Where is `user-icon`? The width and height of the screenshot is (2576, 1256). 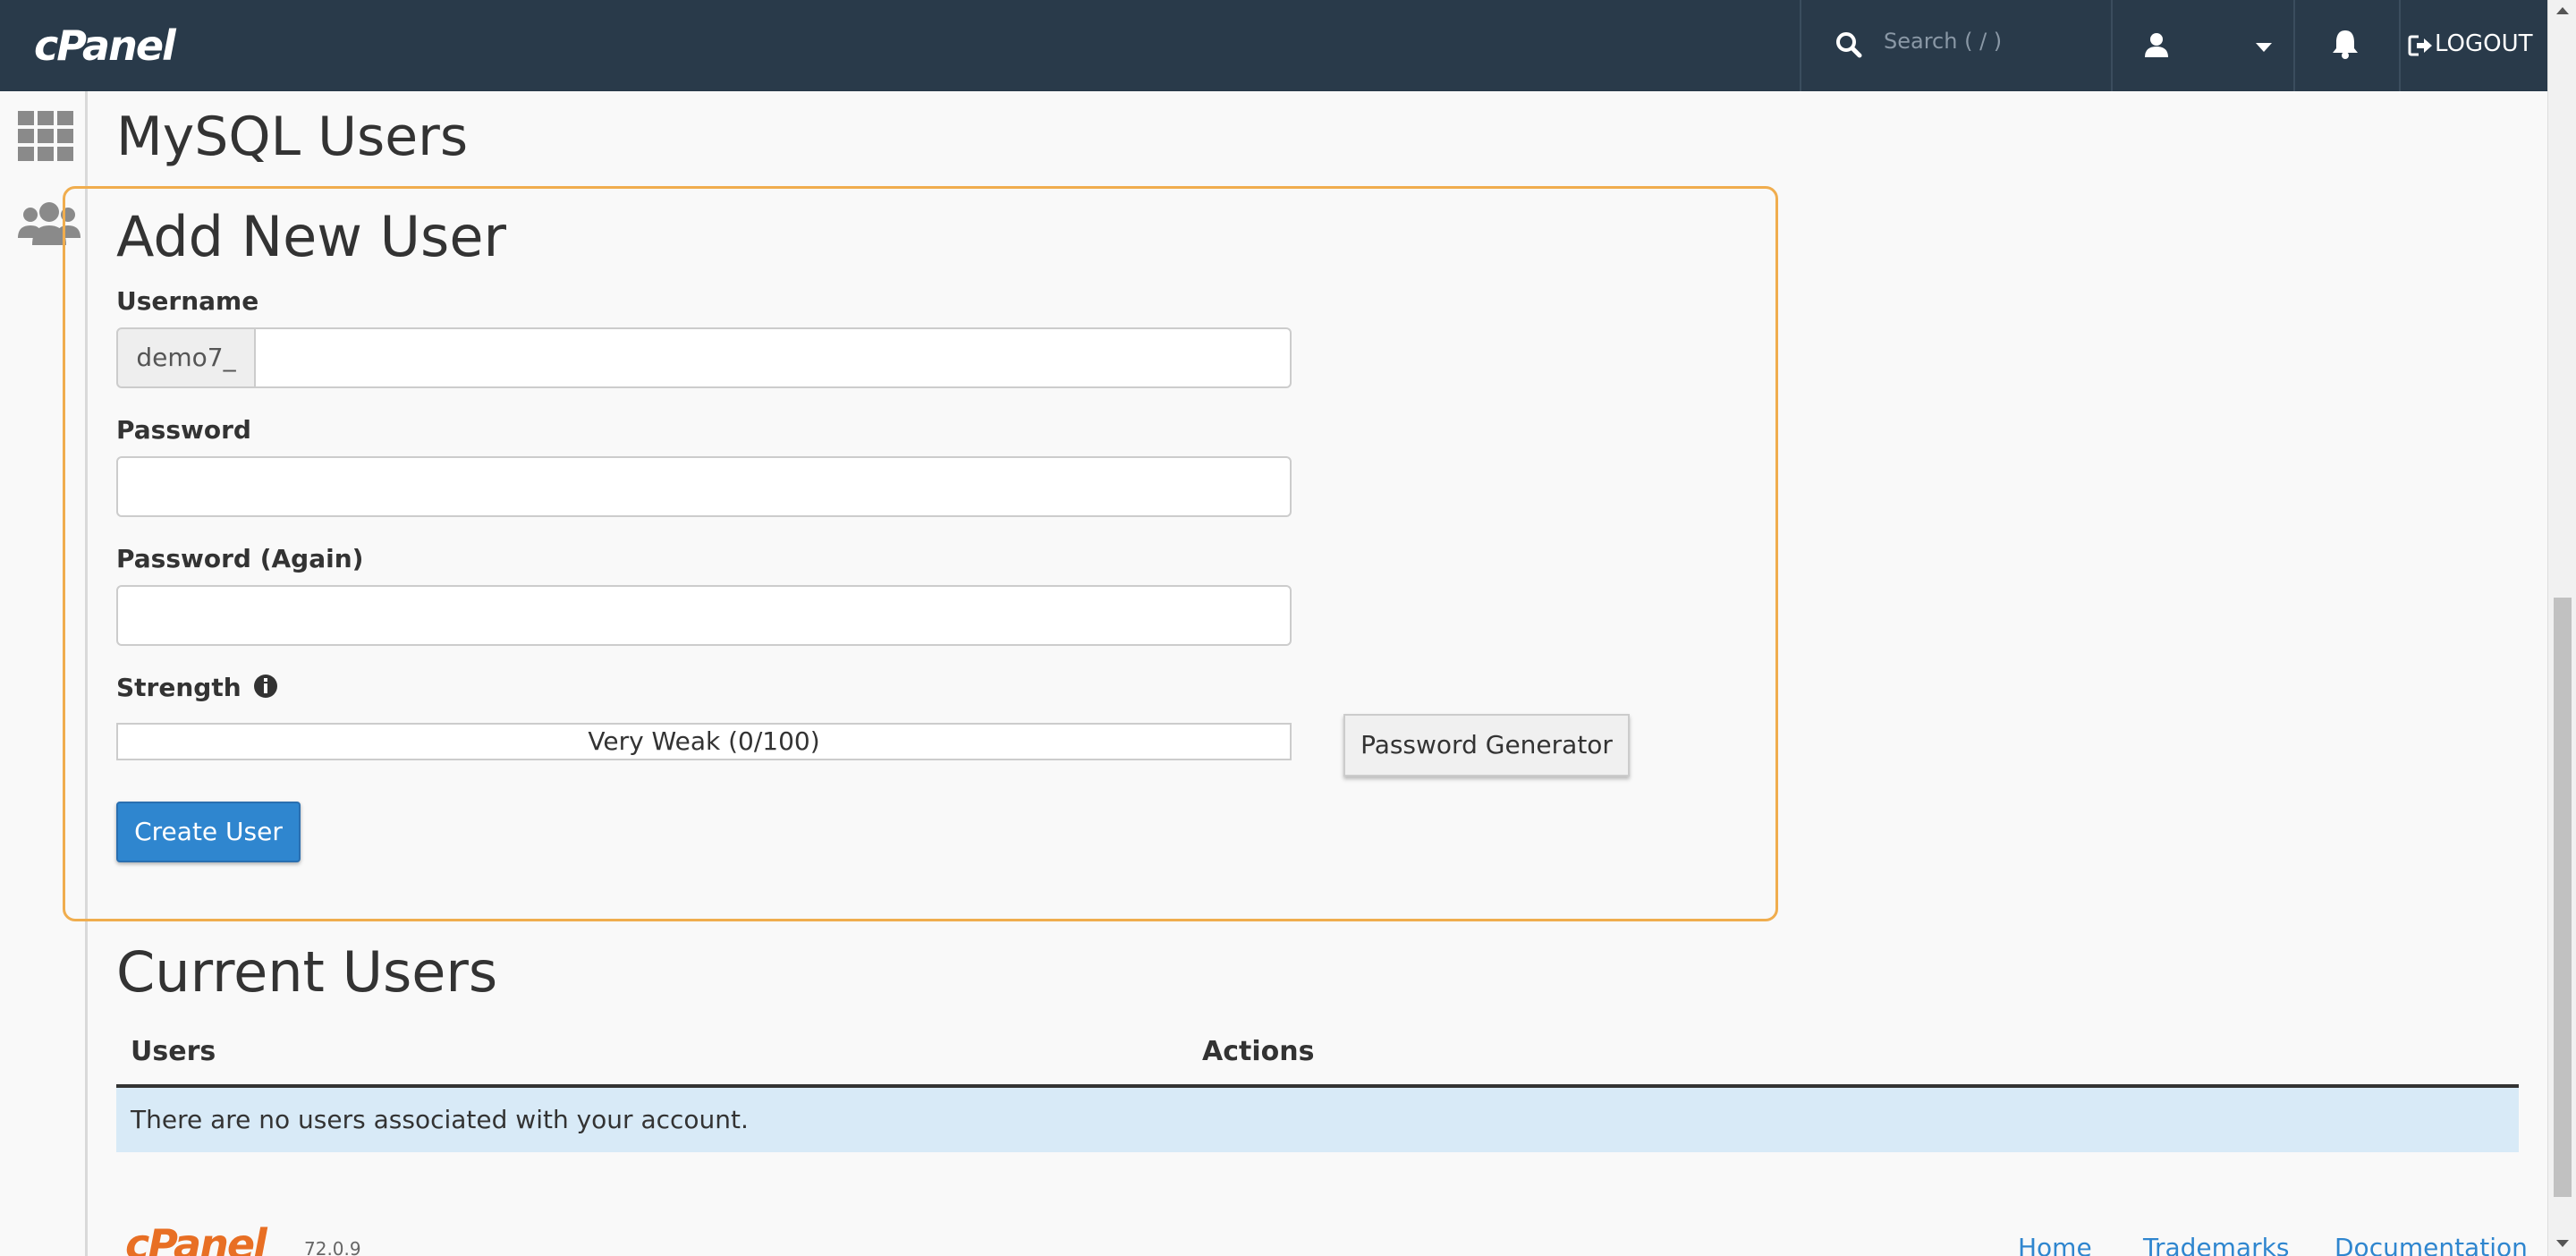 user-icon is located at coordinates (2156, 45).